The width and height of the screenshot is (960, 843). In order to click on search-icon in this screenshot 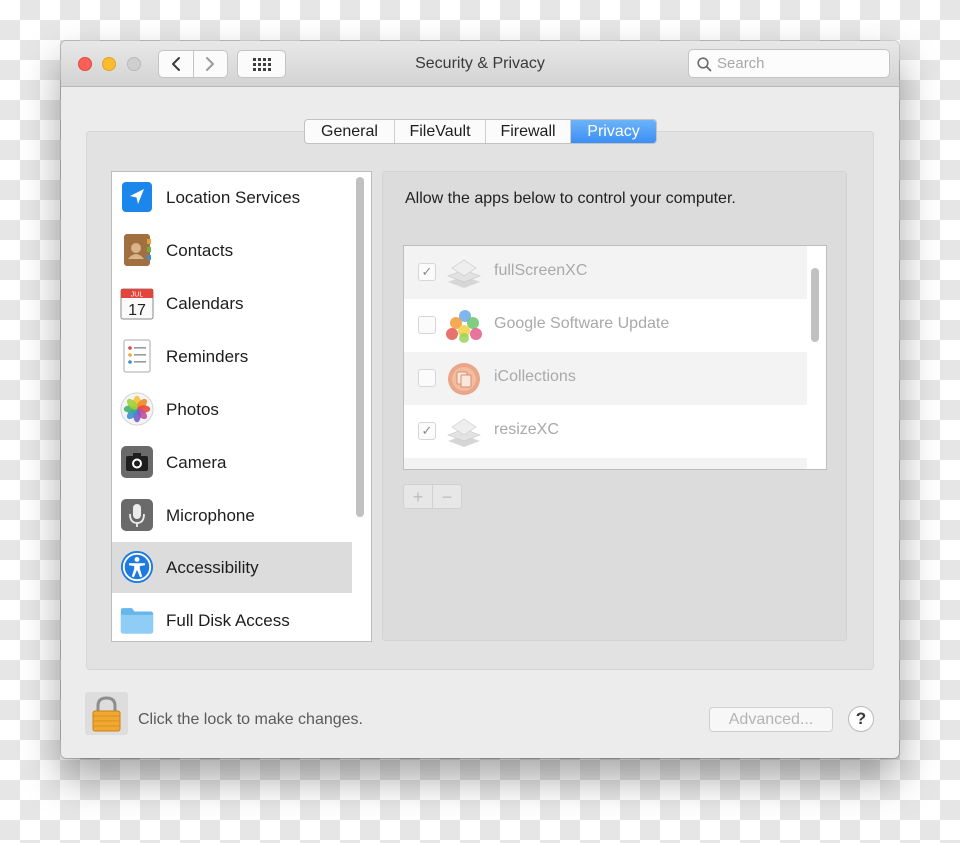, I will do `click(704, 64)`.